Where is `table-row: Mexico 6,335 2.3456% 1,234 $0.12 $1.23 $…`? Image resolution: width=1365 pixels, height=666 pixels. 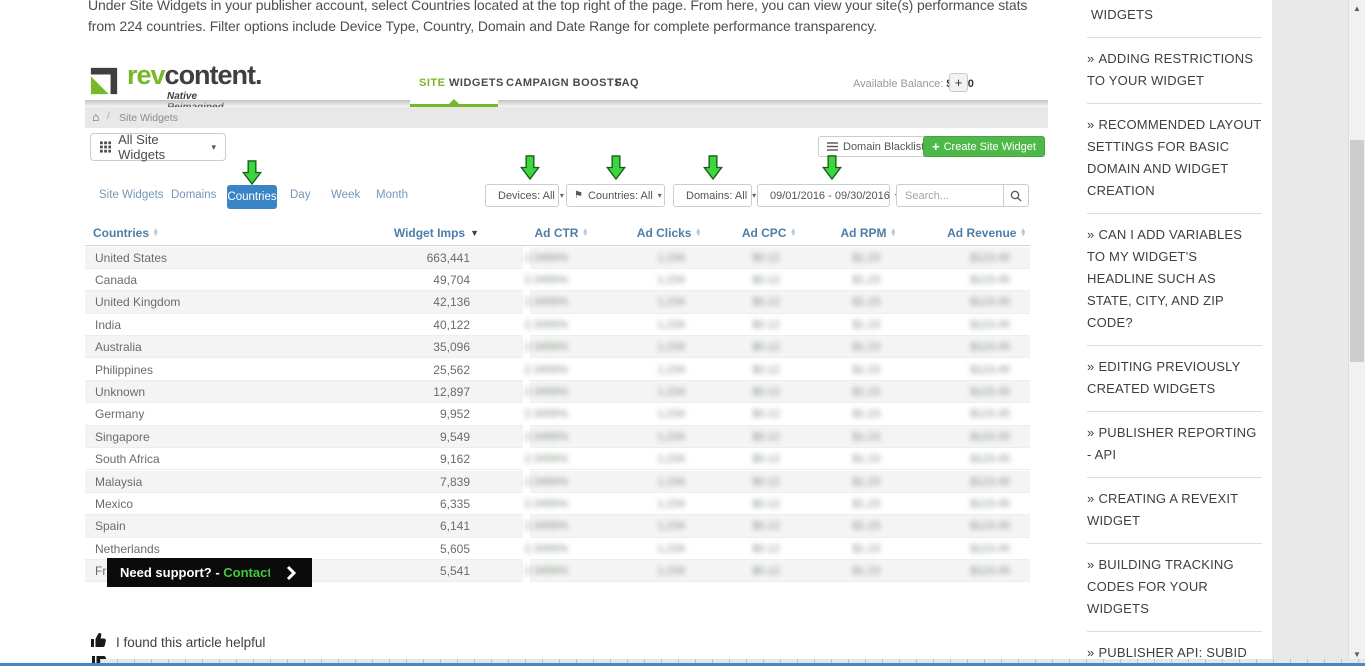 table-row: Mexico 6,335 2.3456% 1,234 $0.12 $1.23 $… is located at coordinates (557, 504).